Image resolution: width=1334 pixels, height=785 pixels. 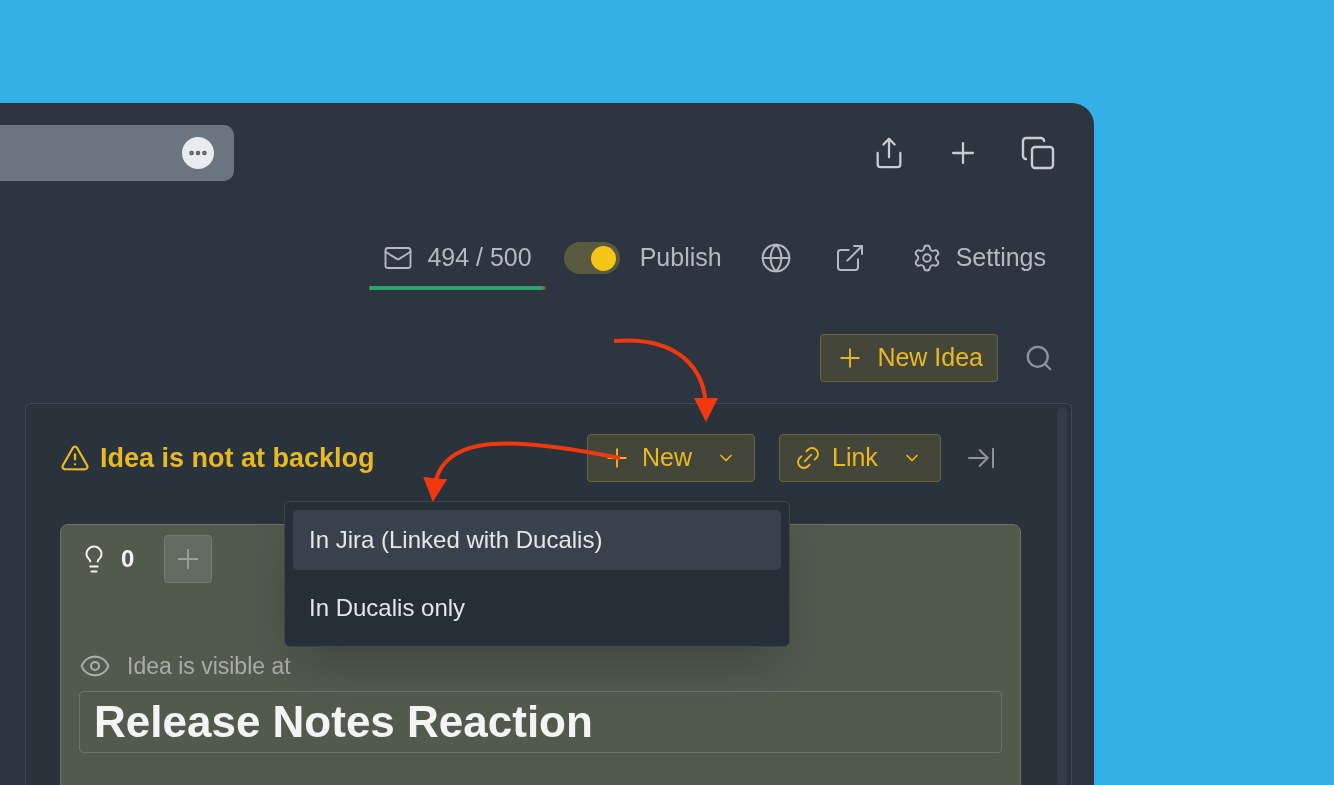 What do you see at coordinates (209, 666) in the screenshot?
I see `visibility-text: Idea is visible at` at bounding box center [209, 666].